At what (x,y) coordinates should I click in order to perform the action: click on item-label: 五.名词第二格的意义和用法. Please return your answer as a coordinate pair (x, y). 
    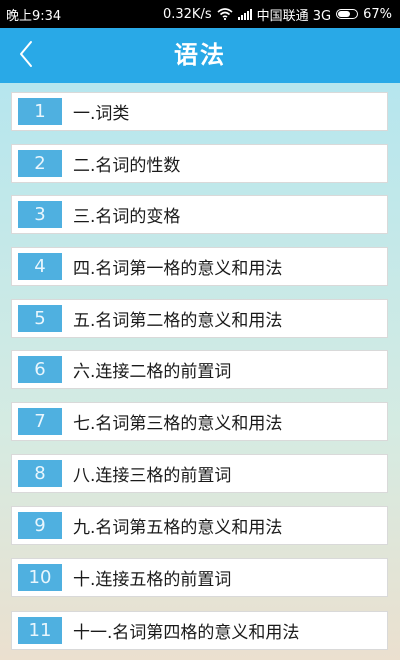
    Looking at the image, I should click on (178, 321).